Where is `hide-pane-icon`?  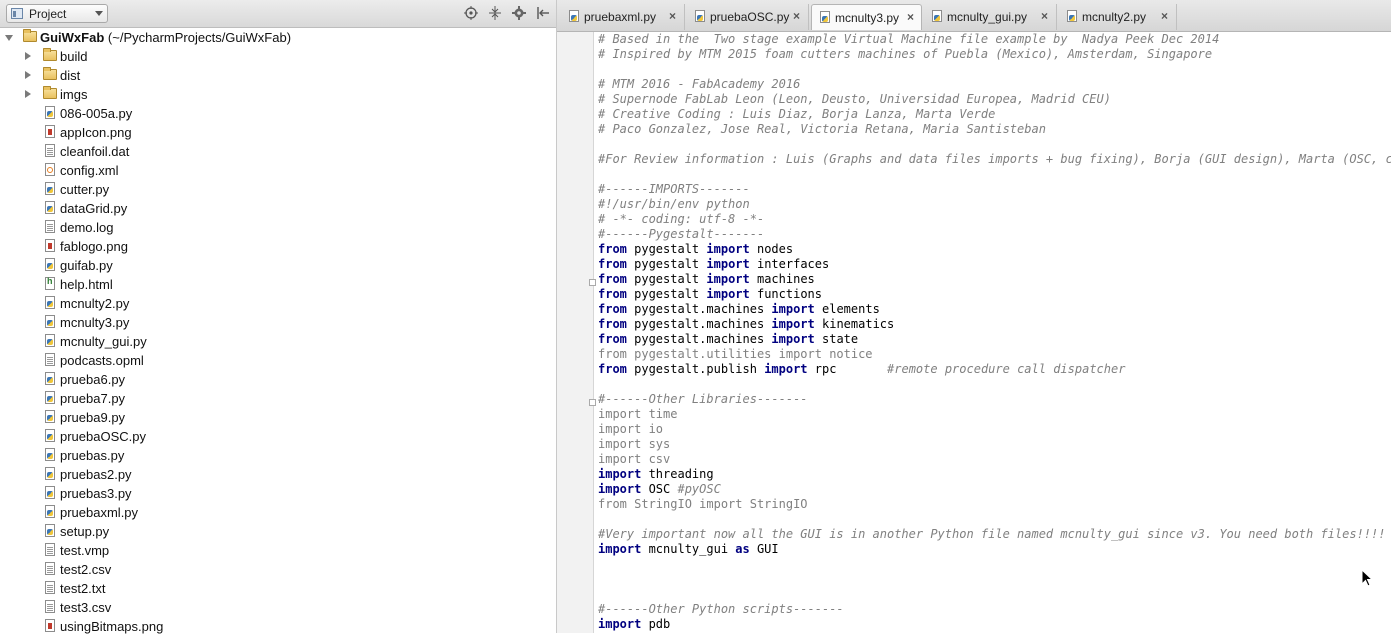 hide-pane-icon is located at coordinates (543, 13).